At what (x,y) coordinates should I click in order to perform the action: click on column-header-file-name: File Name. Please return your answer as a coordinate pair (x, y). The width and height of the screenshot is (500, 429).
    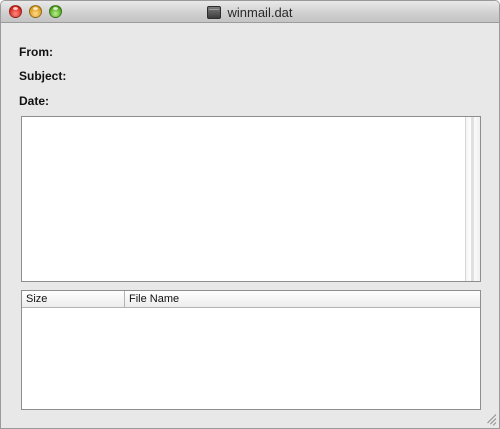
    Looking at the image, I should click on (302, 299).